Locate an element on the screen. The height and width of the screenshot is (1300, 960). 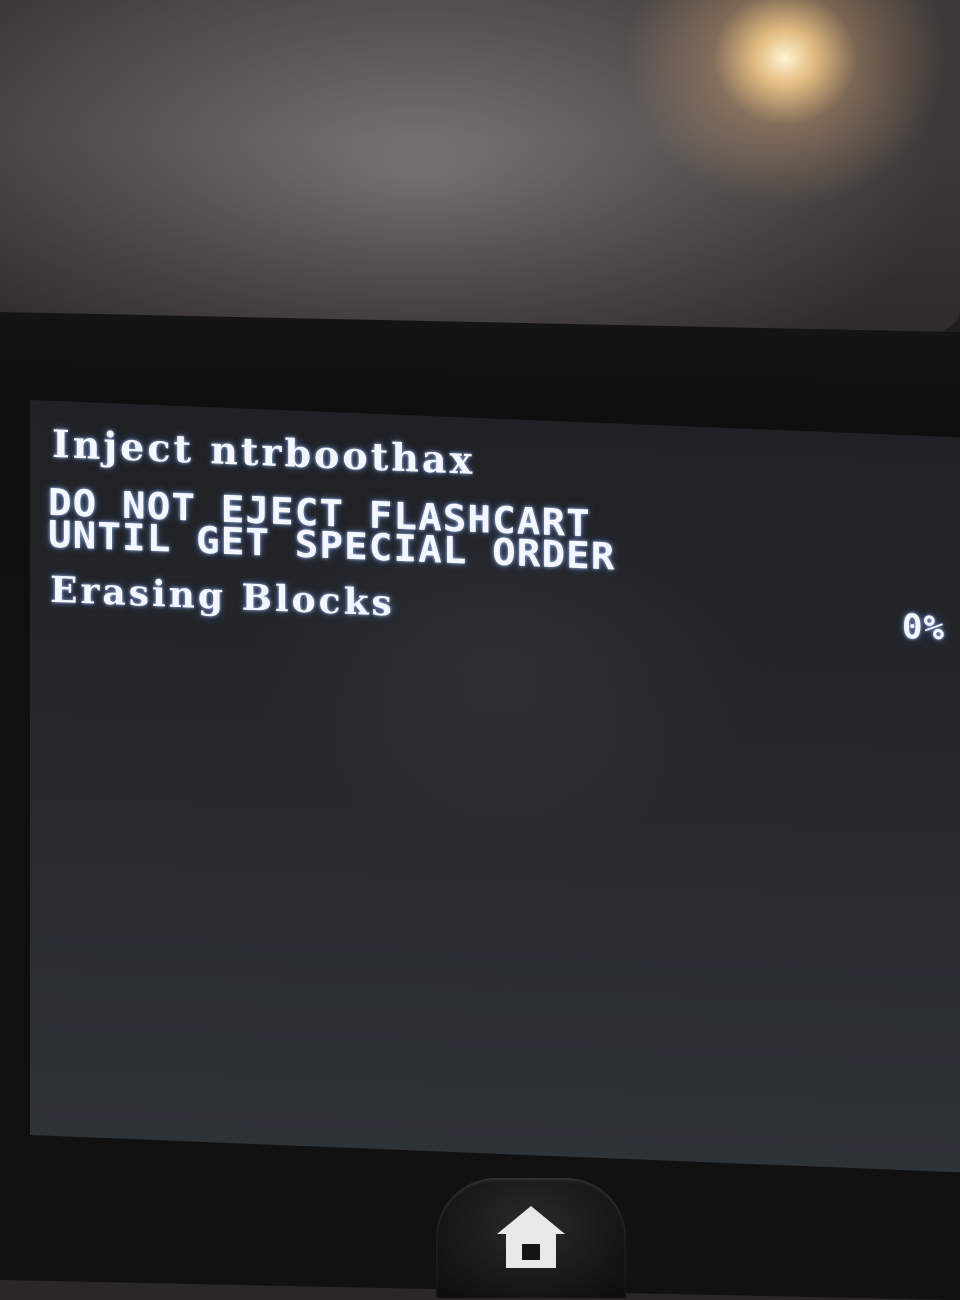
home-icon is located at coordinates (531, 1237).